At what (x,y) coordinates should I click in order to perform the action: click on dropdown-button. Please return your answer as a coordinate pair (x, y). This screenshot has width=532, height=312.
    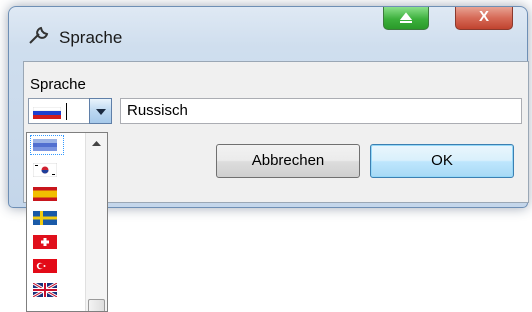
    Looking at the image, I should click on (100, 111).